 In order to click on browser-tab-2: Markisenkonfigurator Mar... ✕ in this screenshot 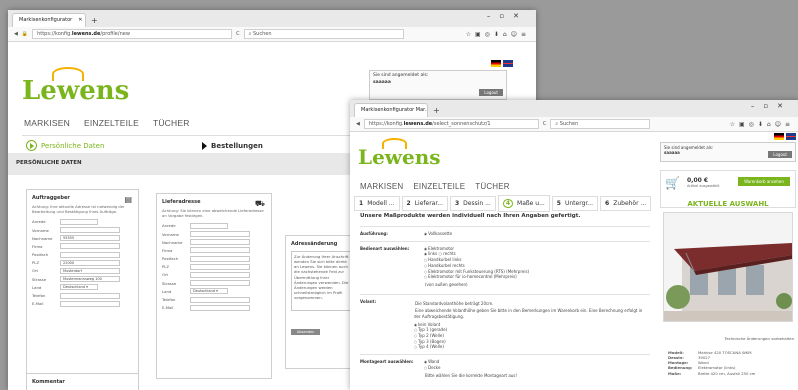, I will do `click(391, 110)`.